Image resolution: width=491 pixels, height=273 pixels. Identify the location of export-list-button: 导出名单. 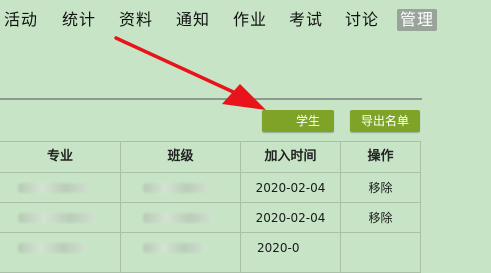
(385, 121).